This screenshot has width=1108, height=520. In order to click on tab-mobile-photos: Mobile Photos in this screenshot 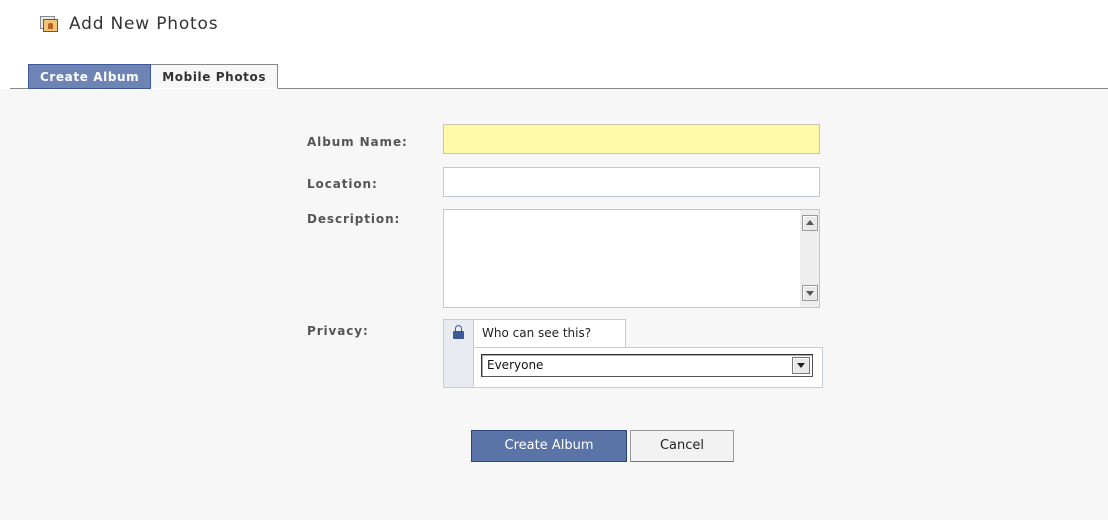, I will do `click(215, 76)`.